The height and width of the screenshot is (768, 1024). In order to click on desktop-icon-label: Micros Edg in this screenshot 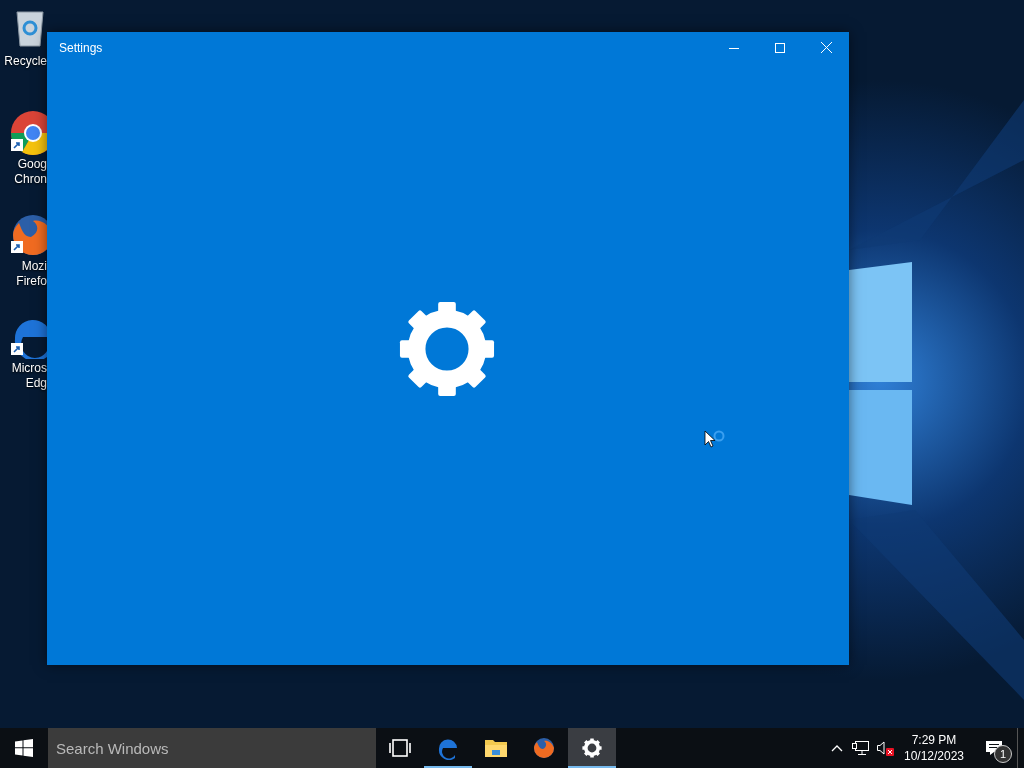, I will do `click(29, 376)`.